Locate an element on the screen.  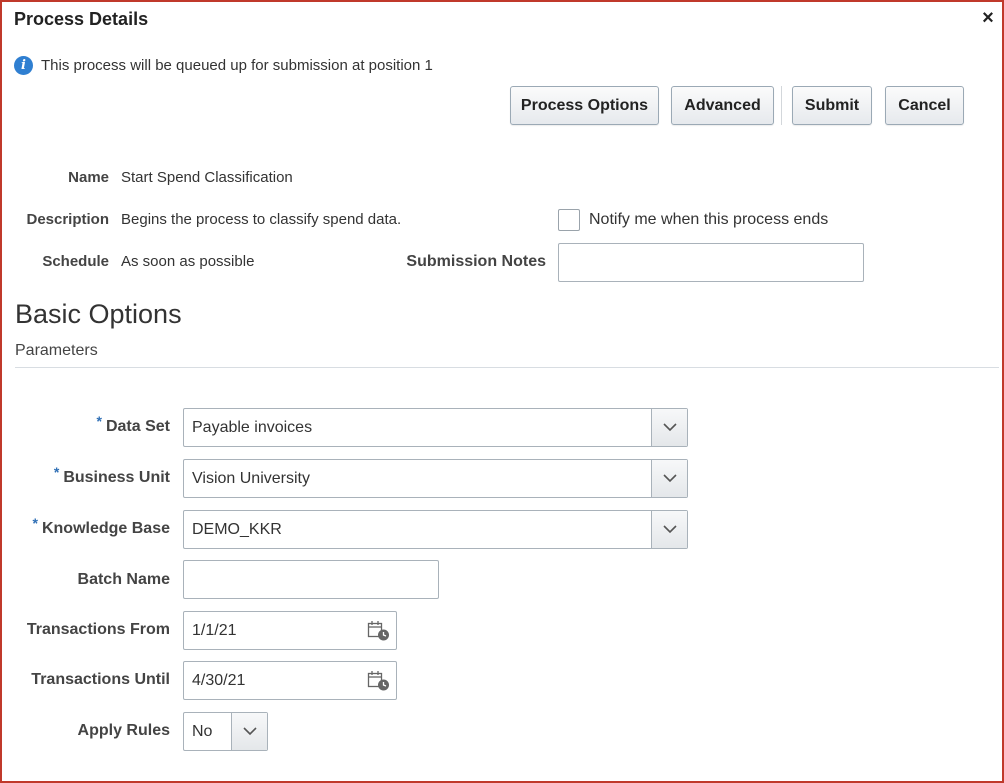
submission-notes-label: Submission Notes is located at coordinates (476, 261).